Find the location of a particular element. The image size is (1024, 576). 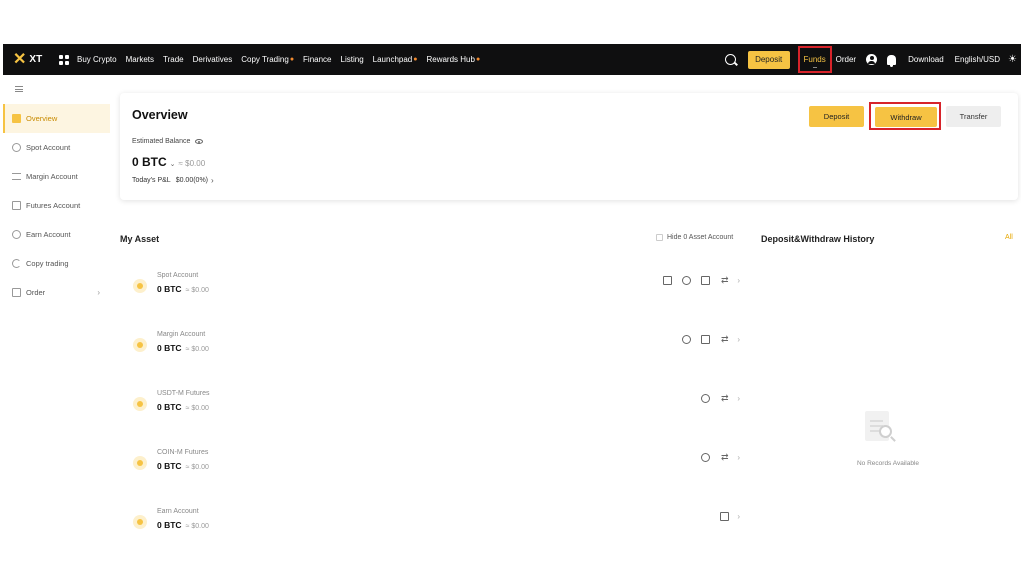

sidebar-item-label: Spot Account is located at coordinates (48, 147).